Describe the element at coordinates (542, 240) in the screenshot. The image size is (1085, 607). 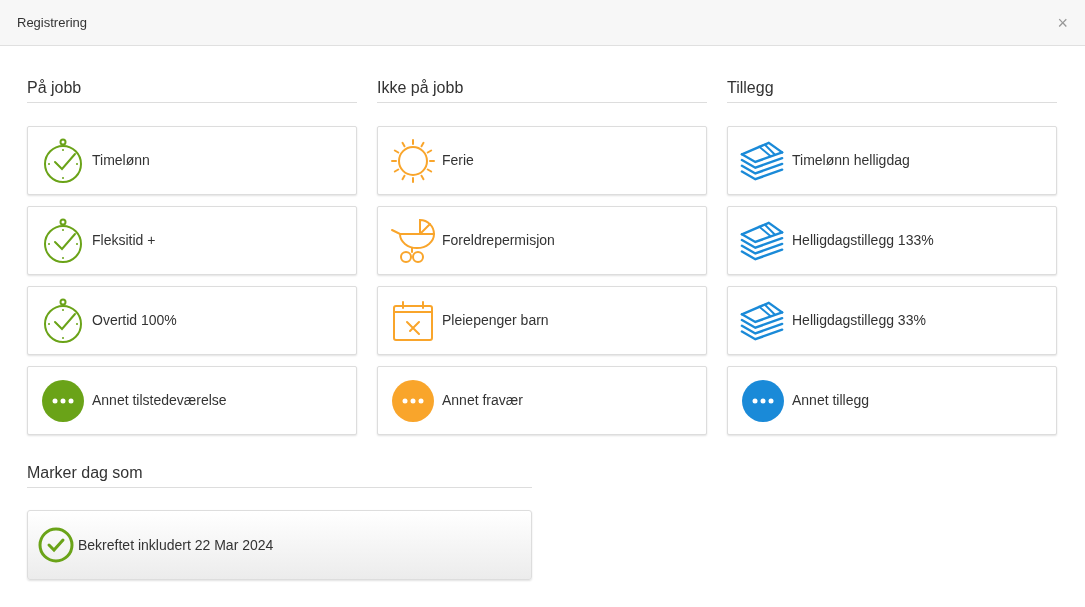
I see `category-tile: Foreldrepermisjon` at that location.